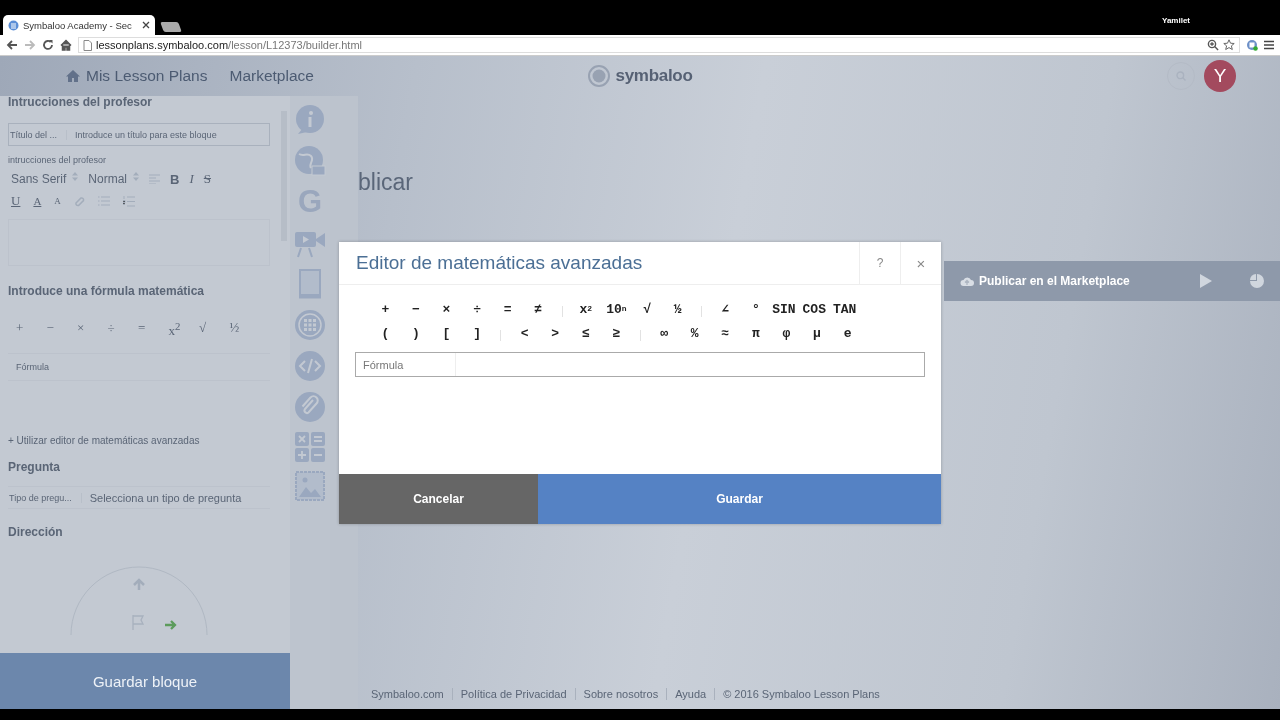  Describe the element at coordinates (654, 76) in the screenshot. I see `logo-text: symbaloo` at that location.